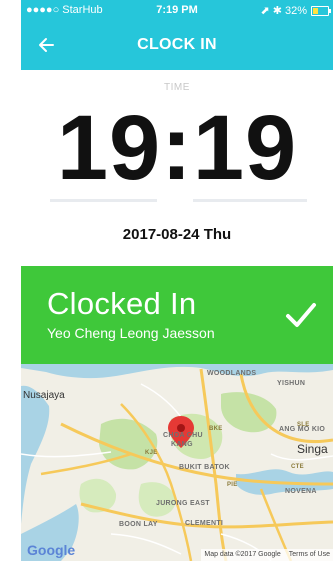  I want to click on page-title: CLOCK IN, so click(177, 44).